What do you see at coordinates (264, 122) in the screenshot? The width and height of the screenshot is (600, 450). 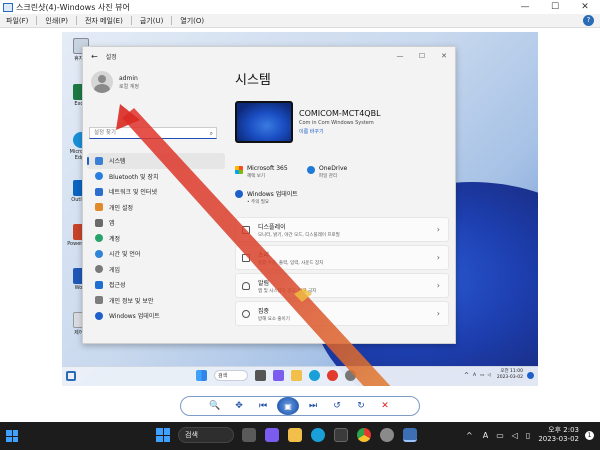 I see `device-thumbnail` at bounding box center [264, 122].